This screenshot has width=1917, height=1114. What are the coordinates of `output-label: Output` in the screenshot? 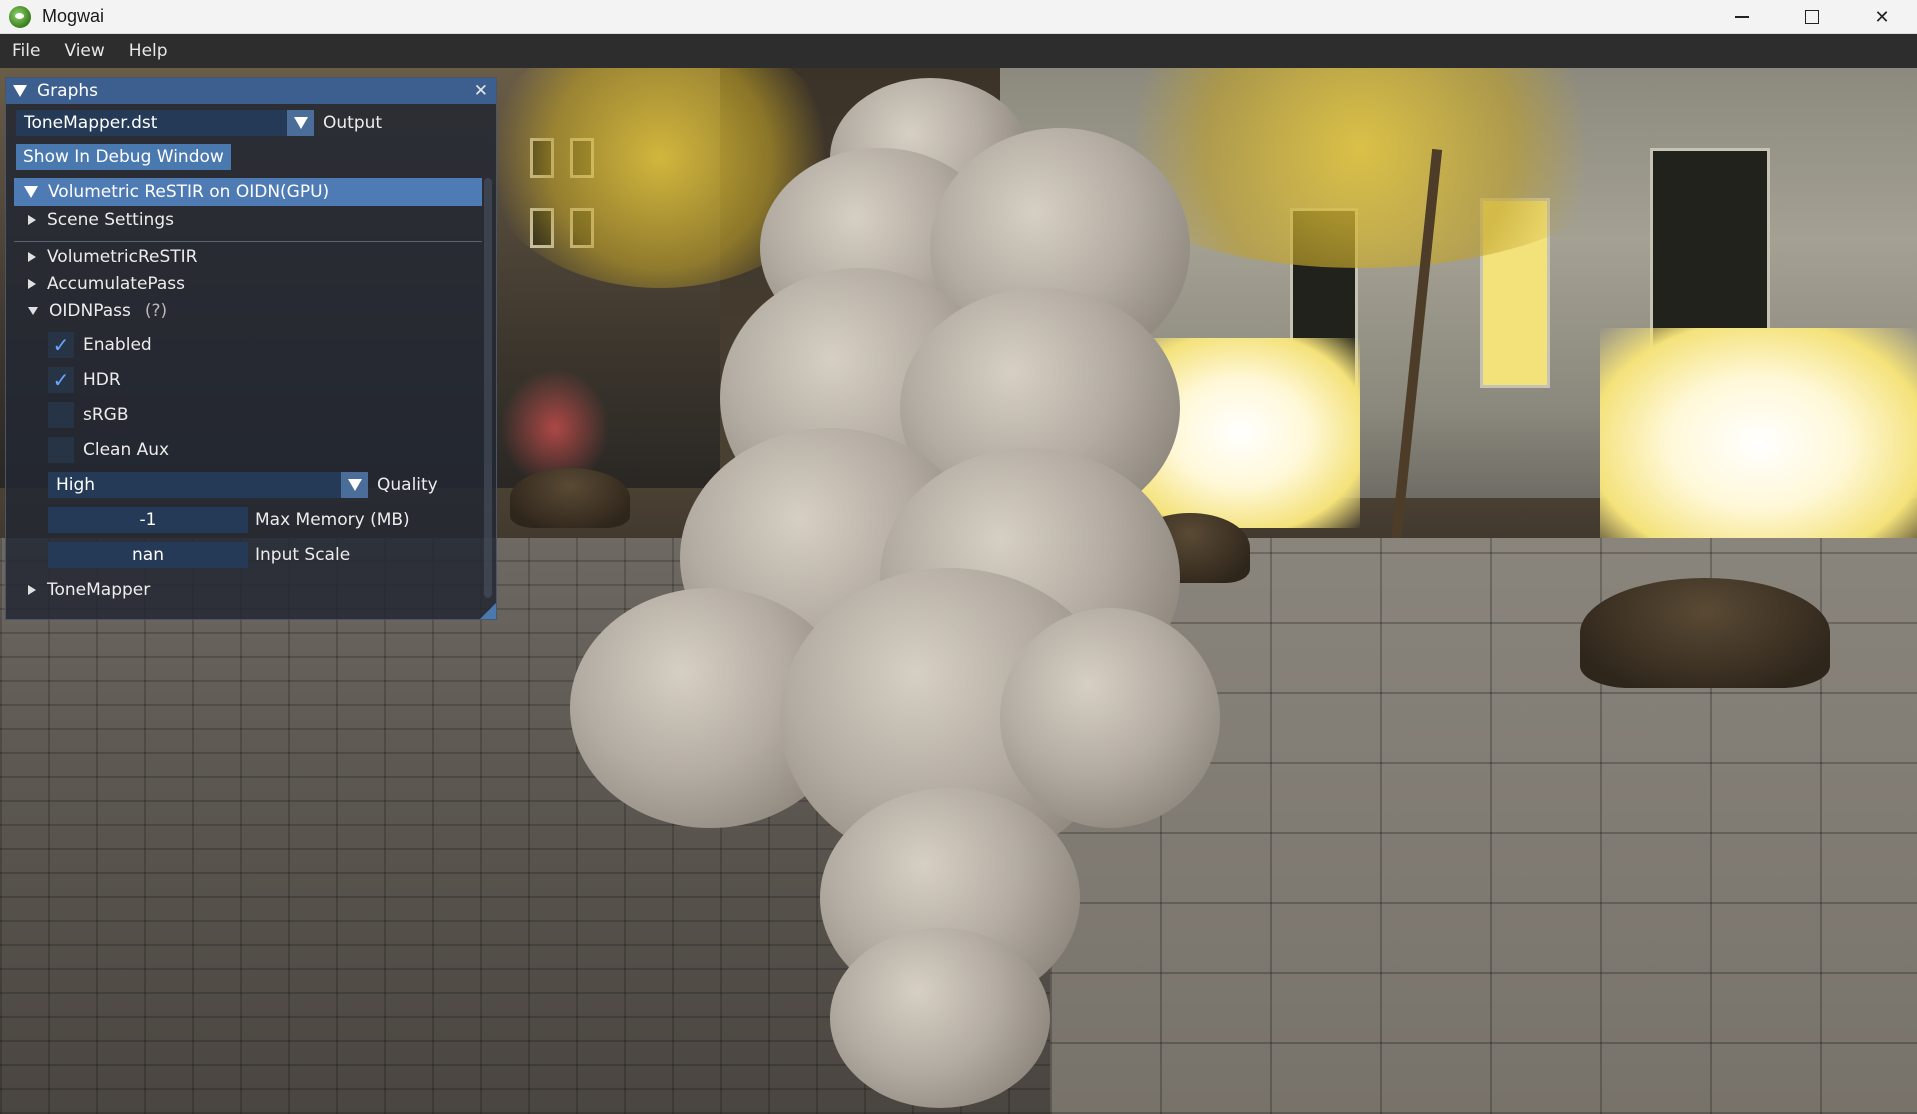 It's located at (353, 123).